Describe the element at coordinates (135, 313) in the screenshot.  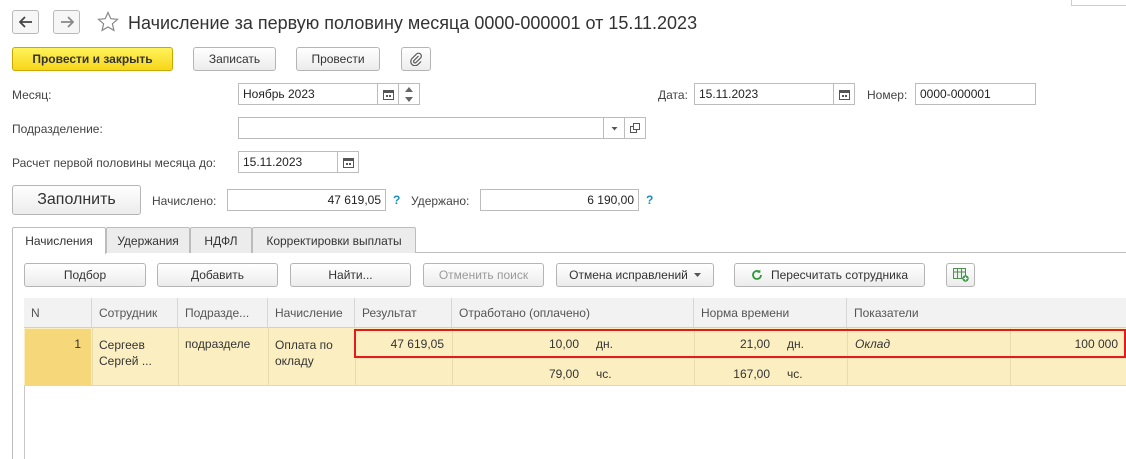
I see `column-header-employee: Сотрудник` at that location.